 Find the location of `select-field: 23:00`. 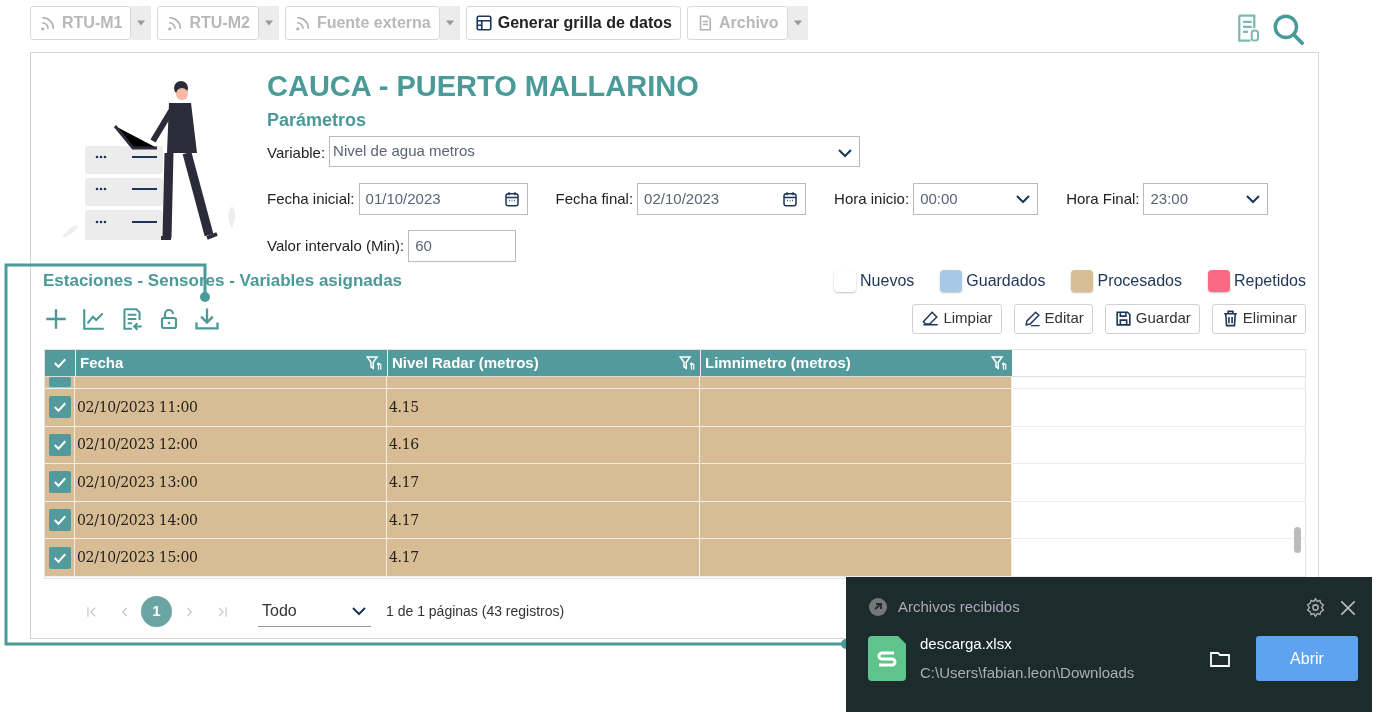

select-field: 23:00 is located at coordinates (1206, 199).